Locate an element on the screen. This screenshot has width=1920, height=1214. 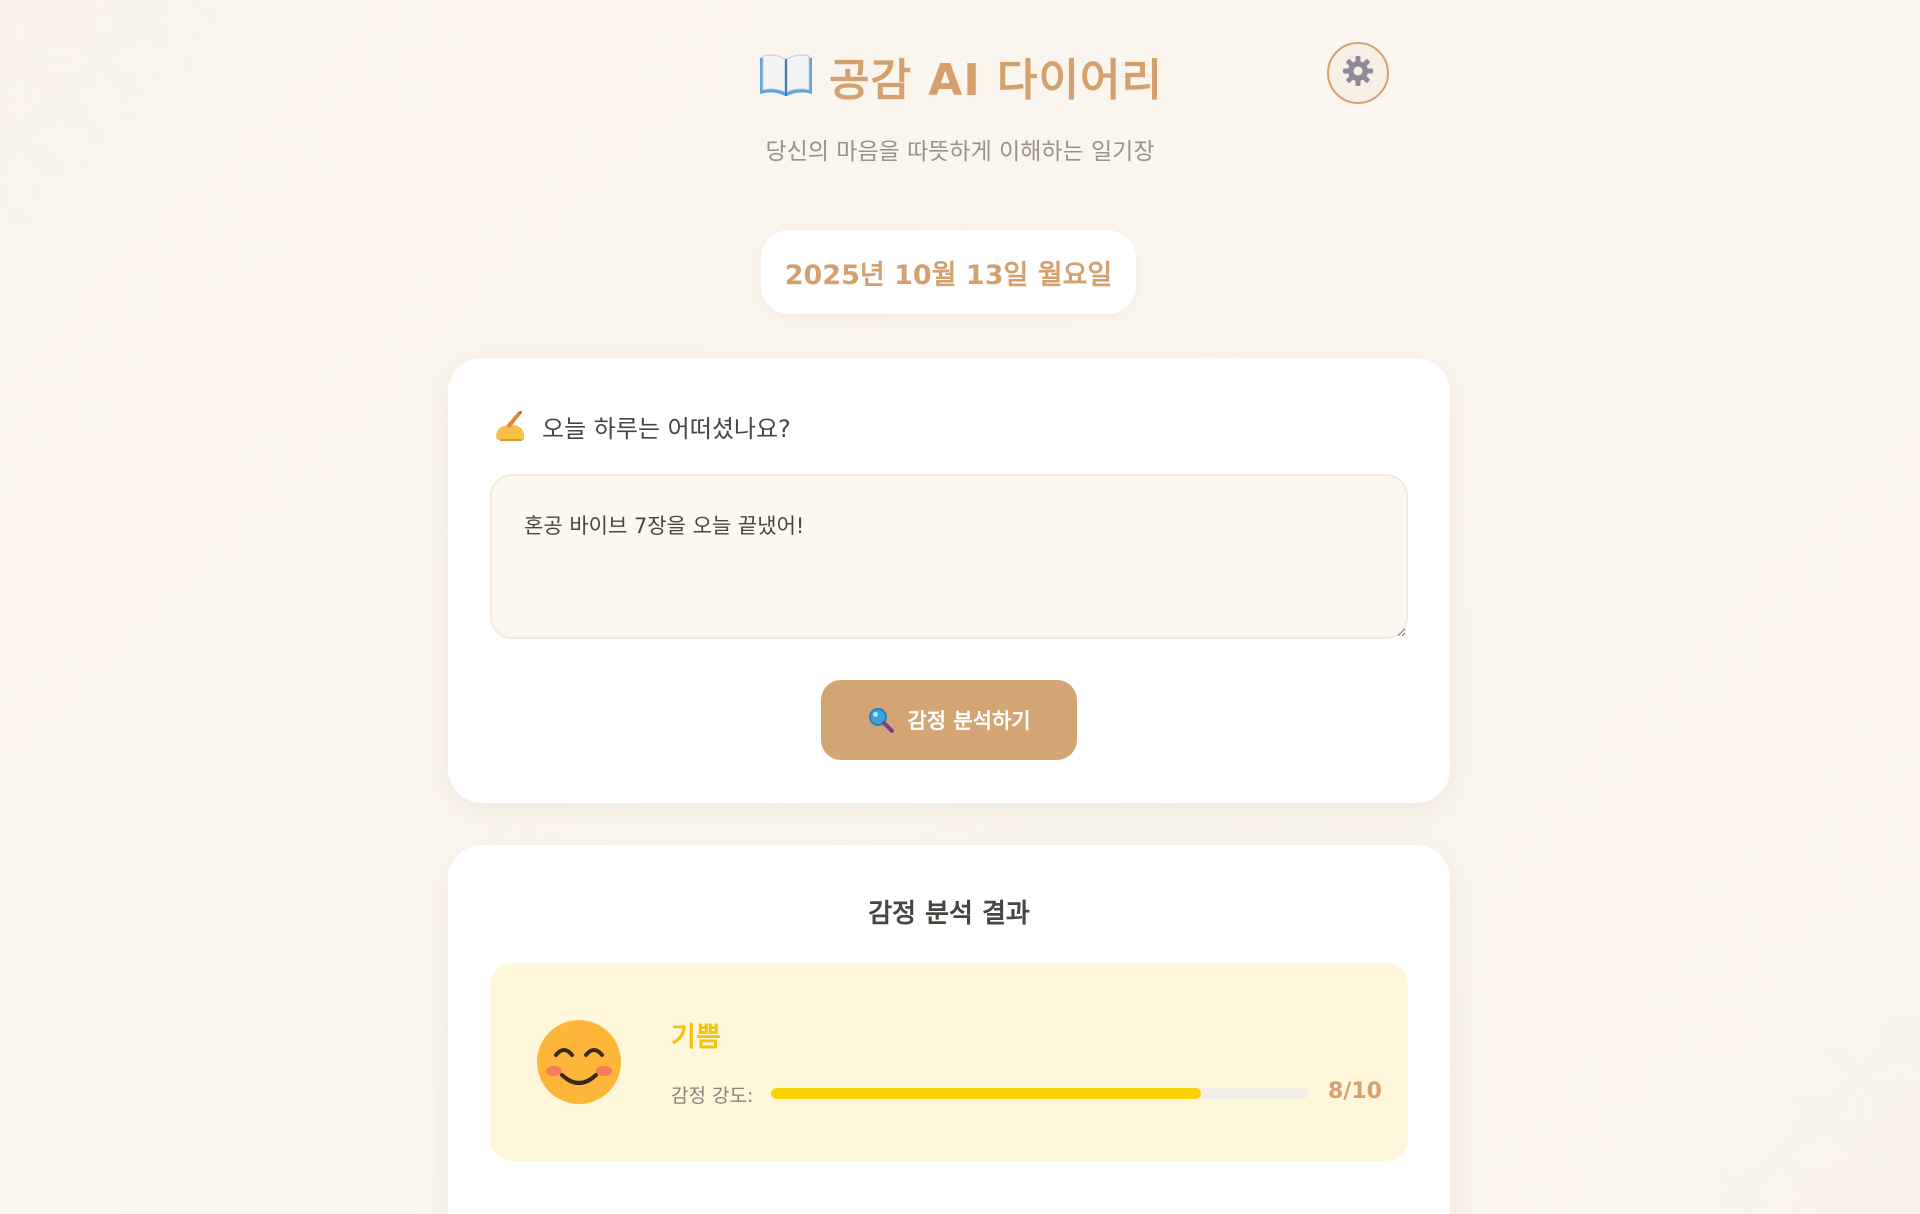
intensity-bar is located at coordinates (1039, 1093).